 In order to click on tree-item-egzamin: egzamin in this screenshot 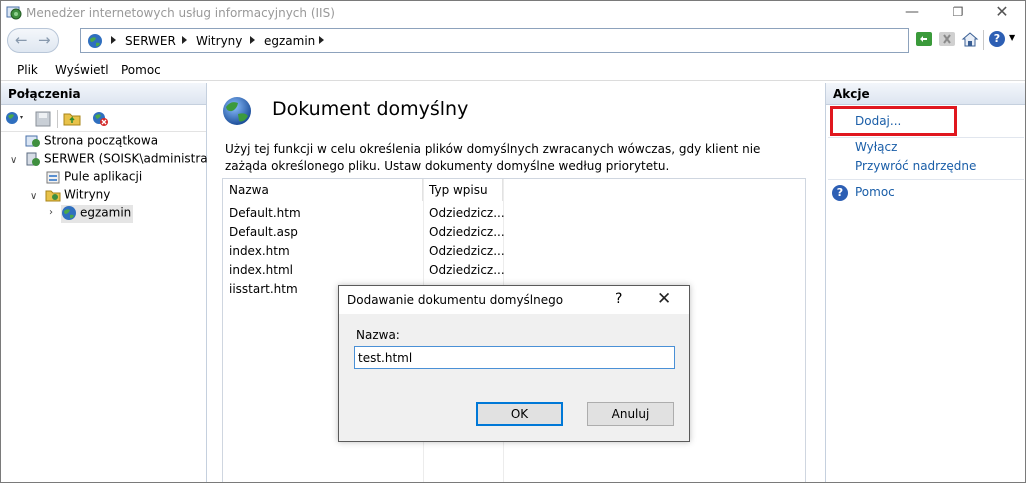, I will do `click(97, 214)`.